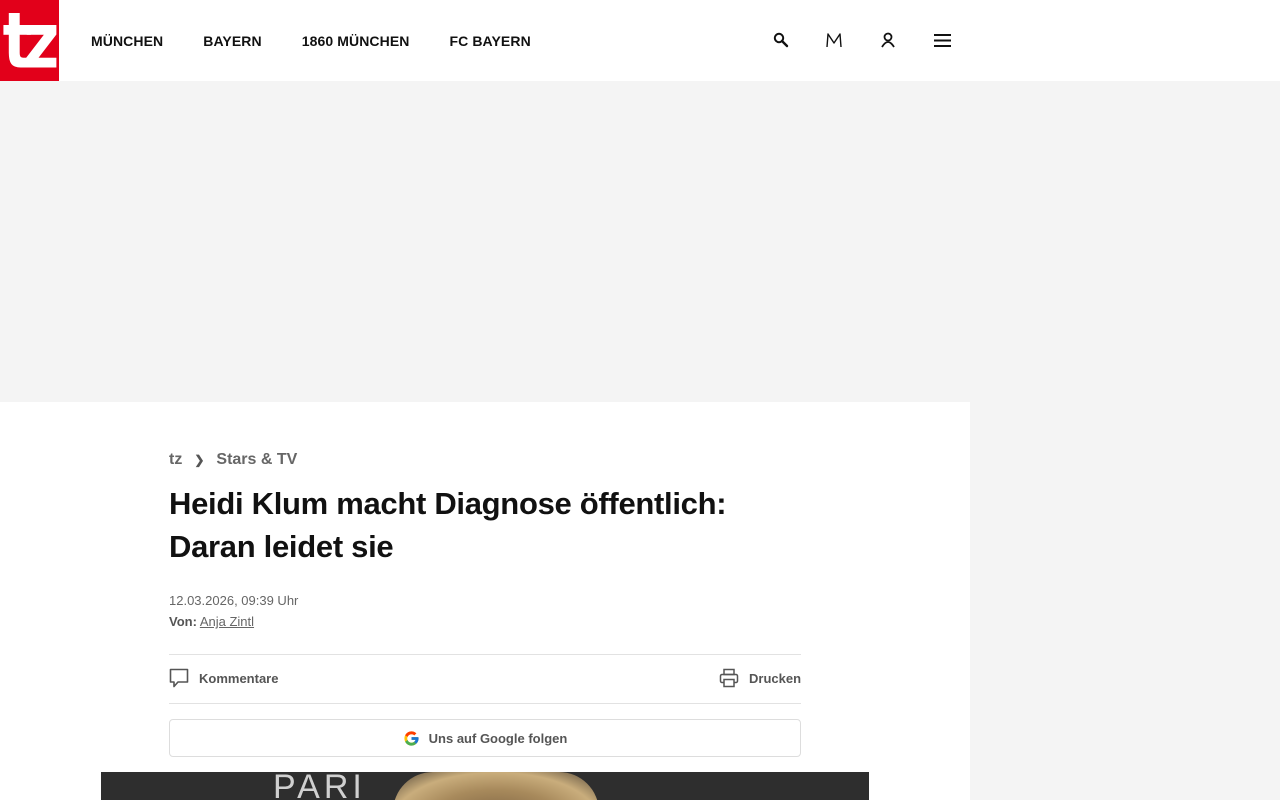  Describe the element at coordinates (411, 738) in the screenshot. I see `google-icon` at that location.